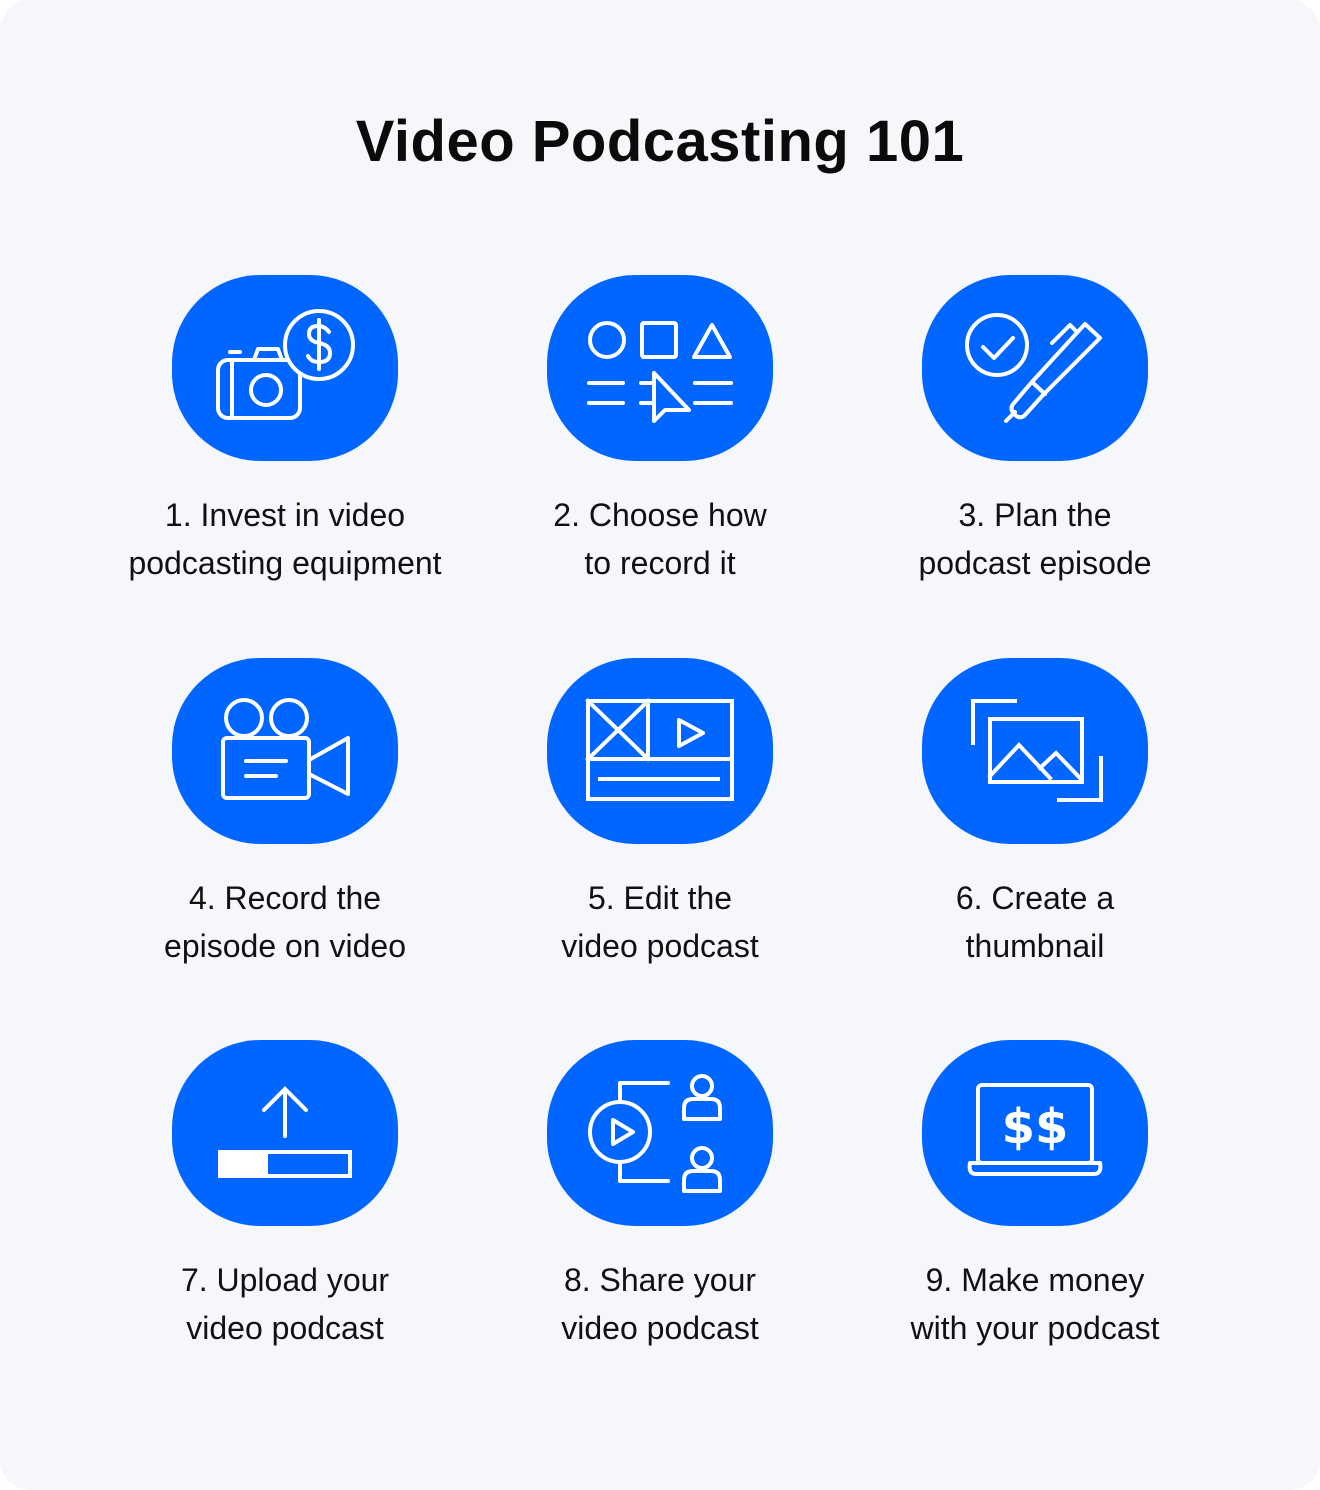 The width and height of the screenshot is (1320, 1490). I want to click on video-editor-icon, so click(659, 749).